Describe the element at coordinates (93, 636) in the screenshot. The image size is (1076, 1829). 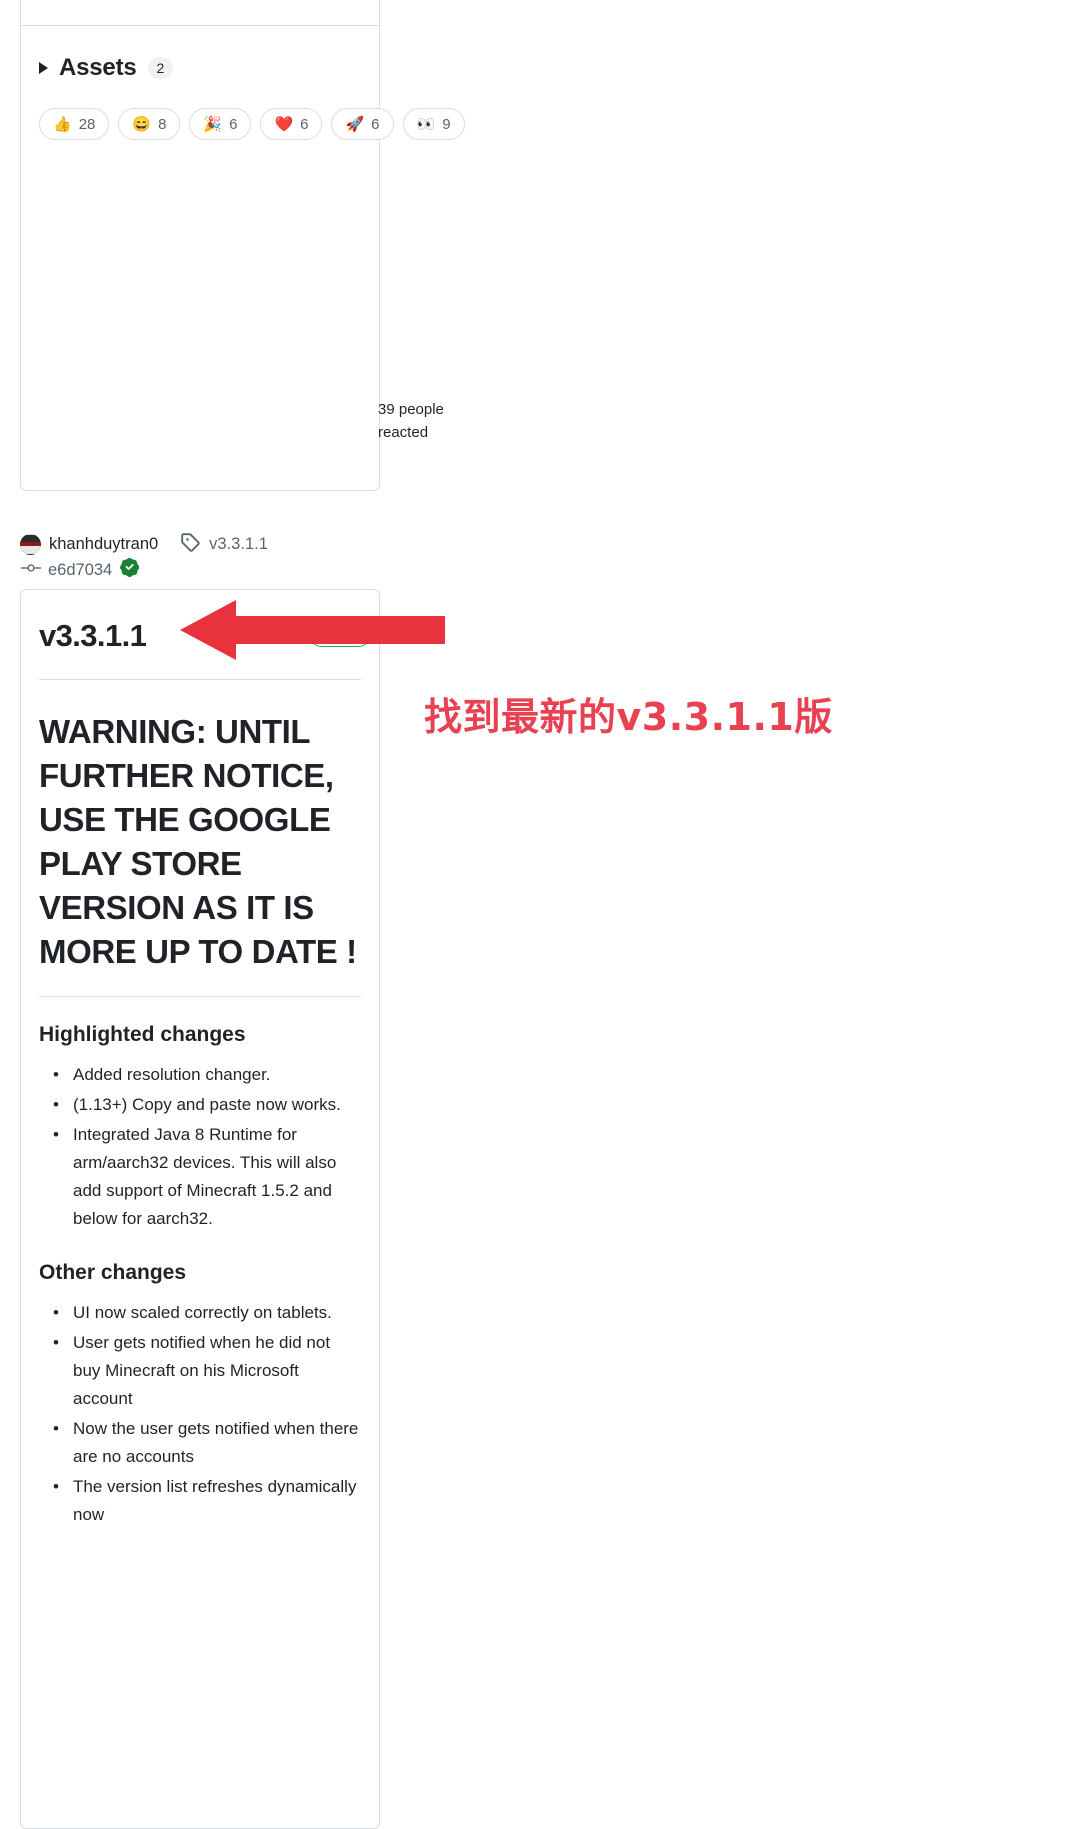
I see `release-title: v3.3.1.1` at that location.